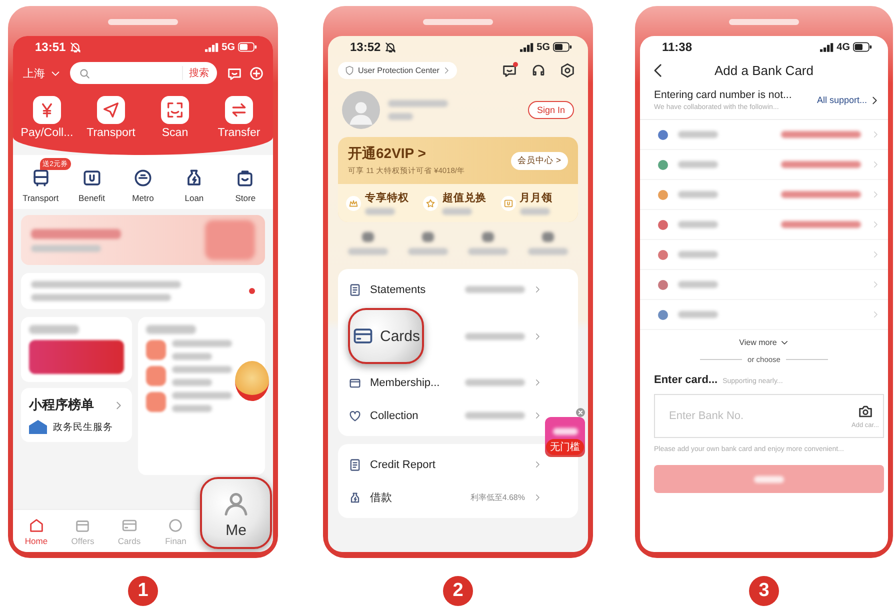 Image resolution: width=894 pixels, height=607 pixels. Describe the element at coordinates (84, 73) in the screenshot. I see `search-icon` at that location.